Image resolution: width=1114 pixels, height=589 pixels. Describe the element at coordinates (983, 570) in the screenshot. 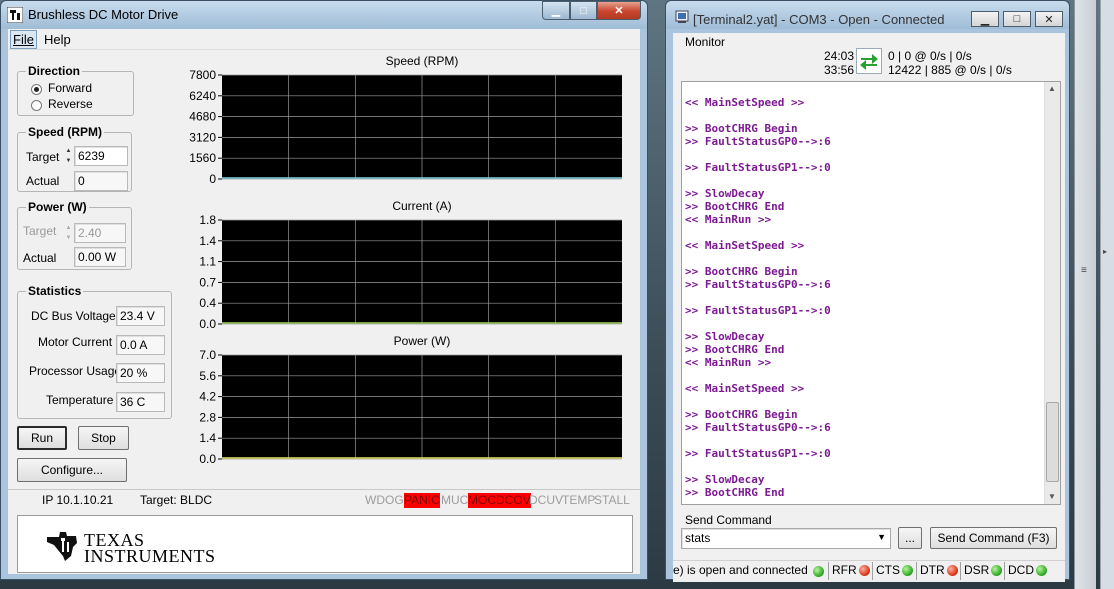

I see `signal-dsr: DSR` at that location.